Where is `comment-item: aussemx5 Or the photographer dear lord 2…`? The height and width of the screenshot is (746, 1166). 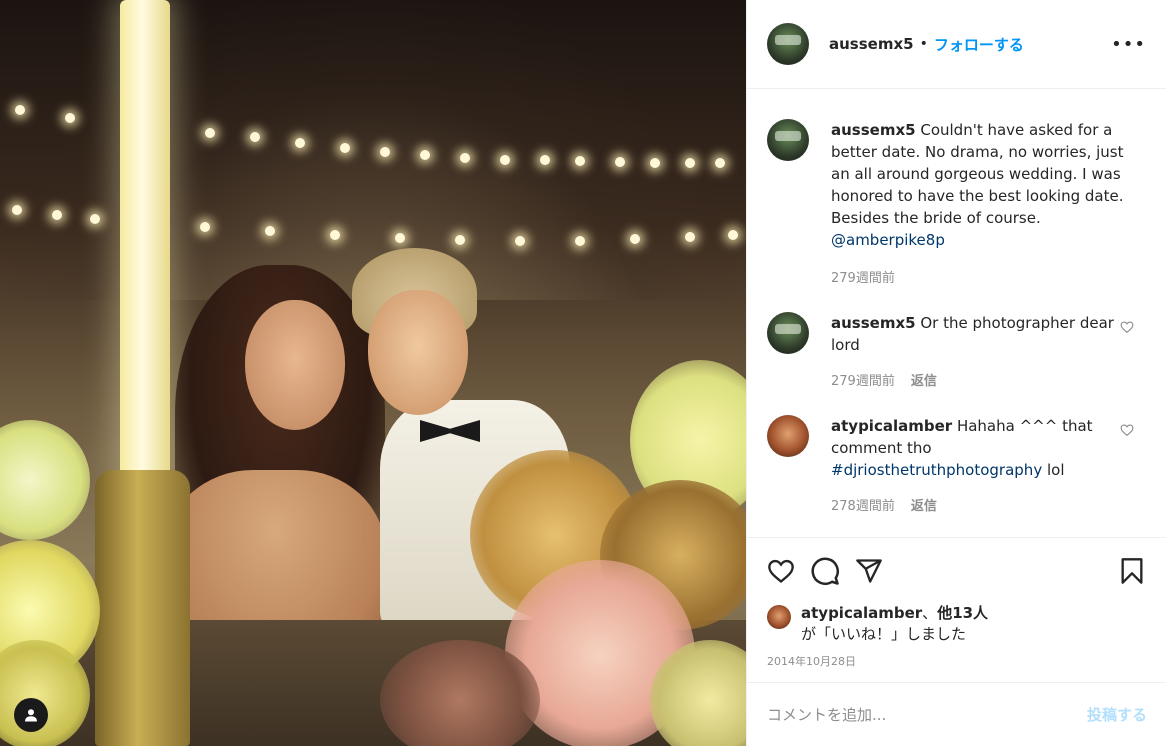
comment-item: aussemx5 Or the photographer dear lord 2… is located at coordinates (956, 350).